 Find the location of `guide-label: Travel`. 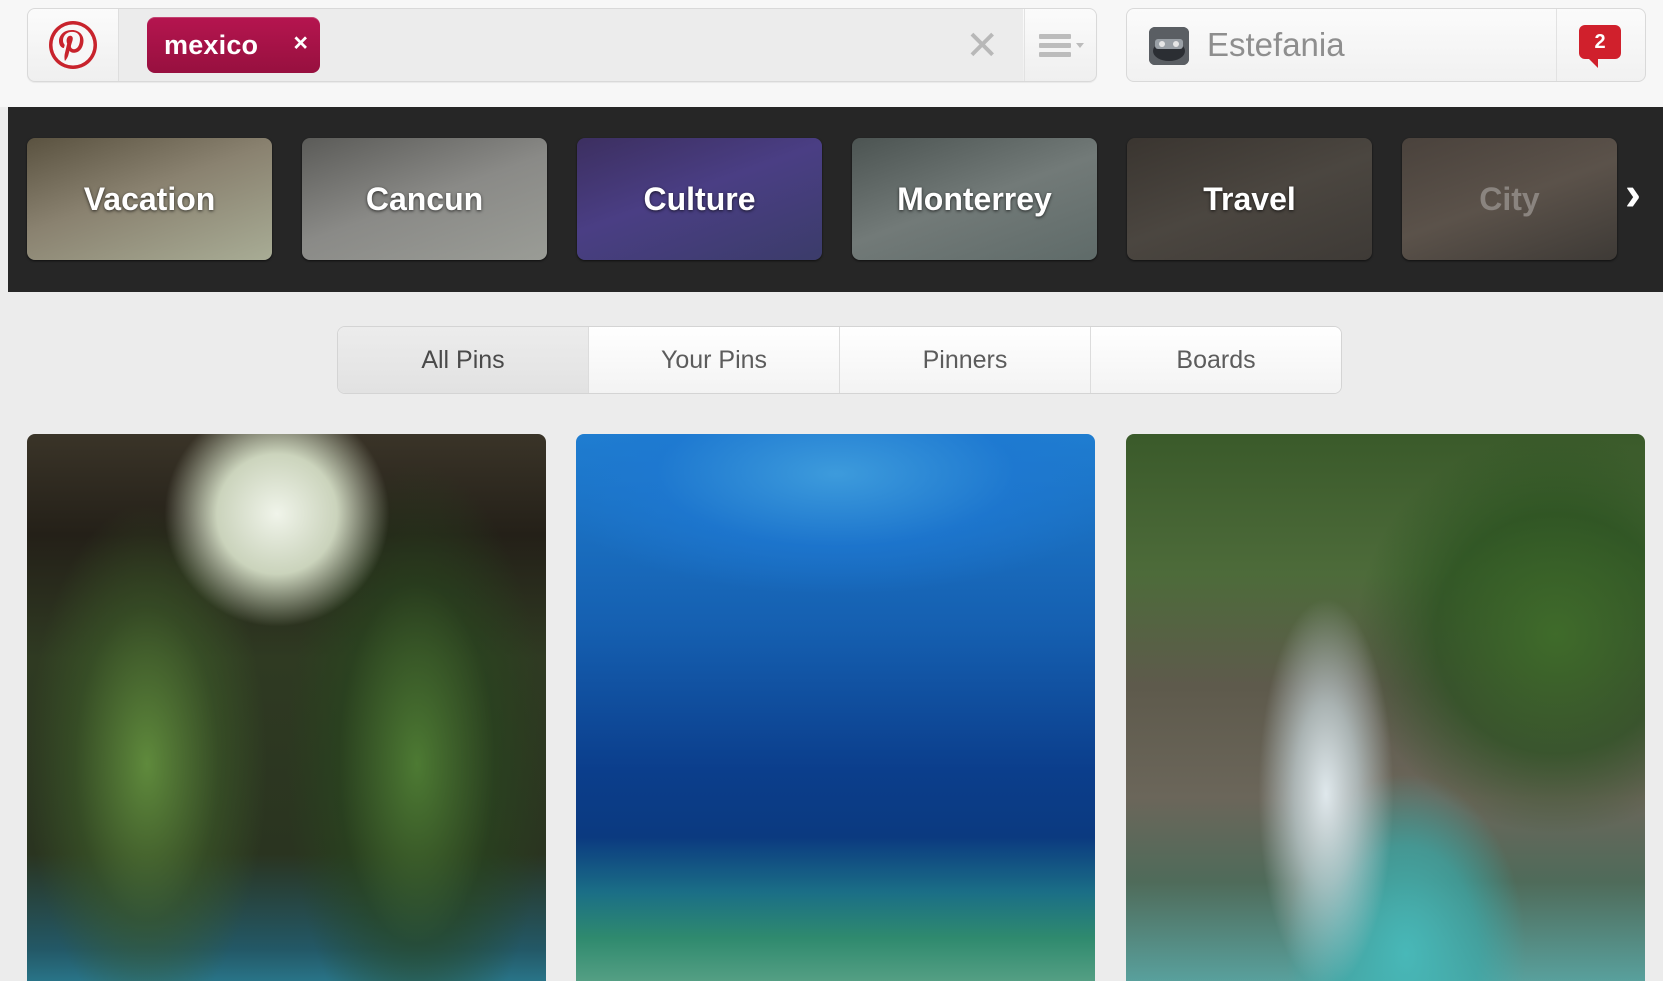

guide-label: Travel is located at coordinates (1249, 198).